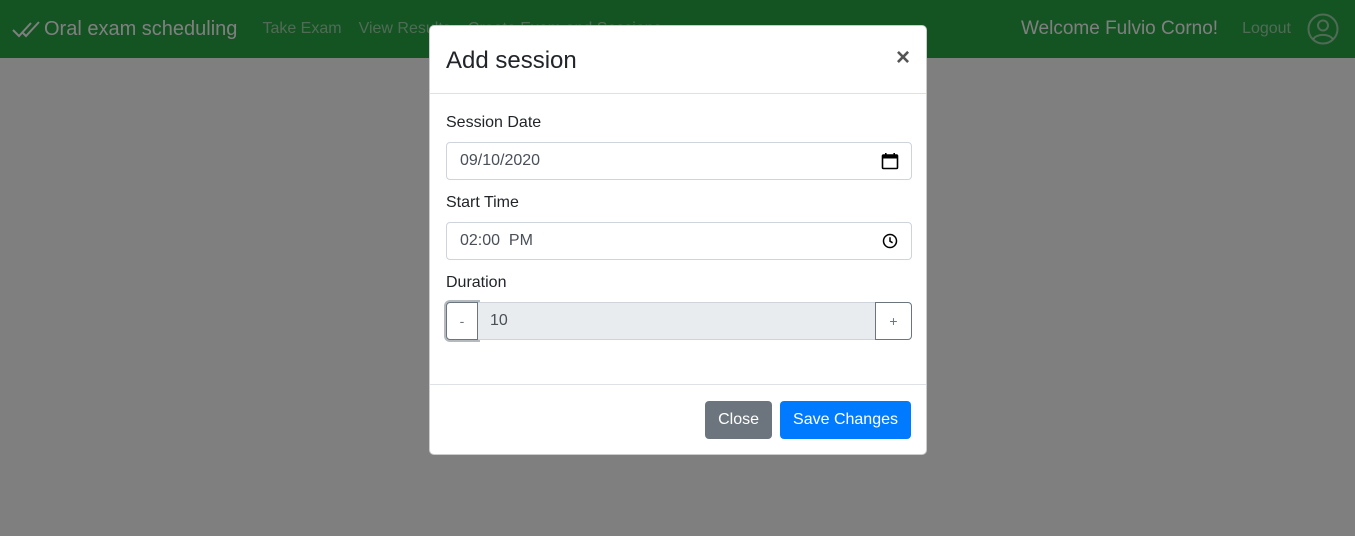 The height and width of the screenshot is (536, 1355). Describe the element at coordinates (678, 60) in the screenshot. I see `modal-header: Add session ×` at that location.